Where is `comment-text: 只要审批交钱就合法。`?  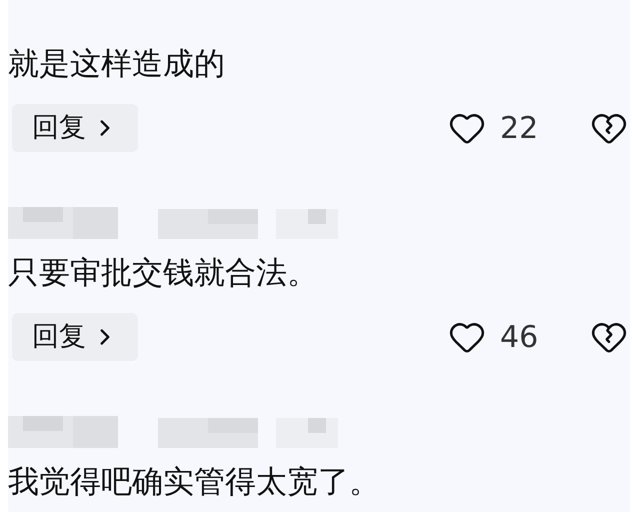 comment-text: 只要审批交钱就合法。 is located at coordinates (163, 273).